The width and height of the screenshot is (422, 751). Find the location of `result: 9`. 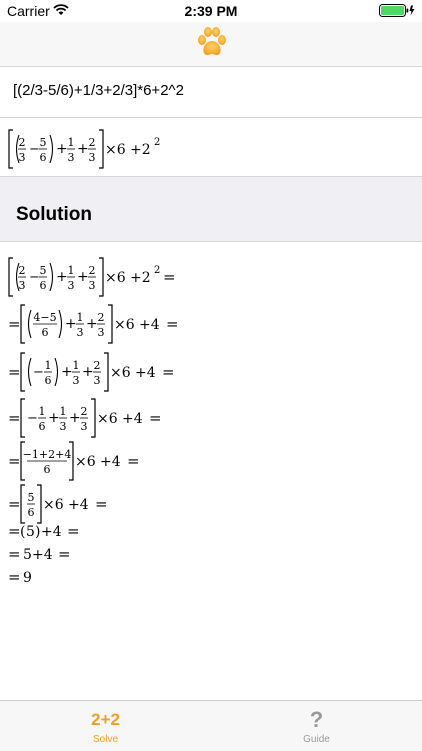

result: 9 is located at coordinates (27, 578).